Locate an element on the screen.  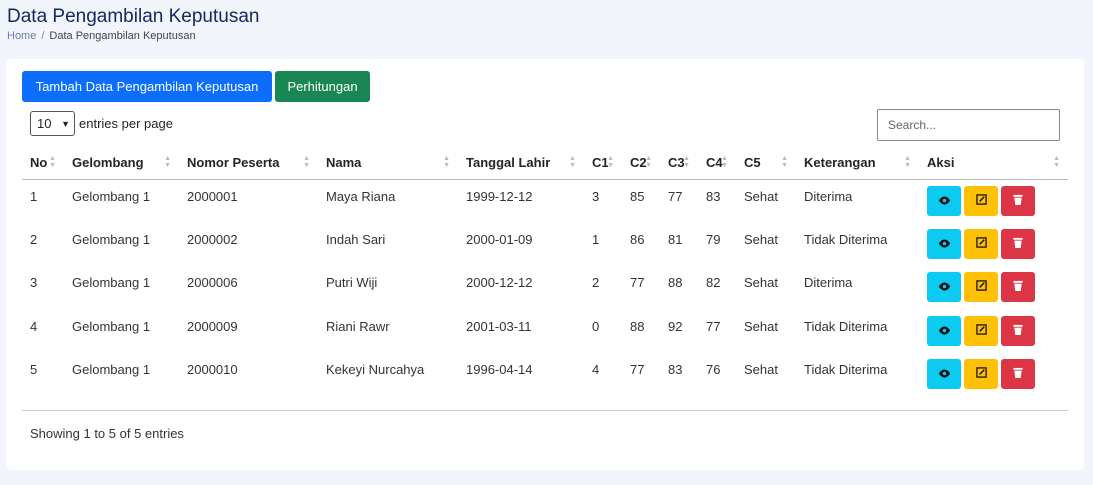
breadcrumb-home-link: Home is located at coordinates (21, 36).